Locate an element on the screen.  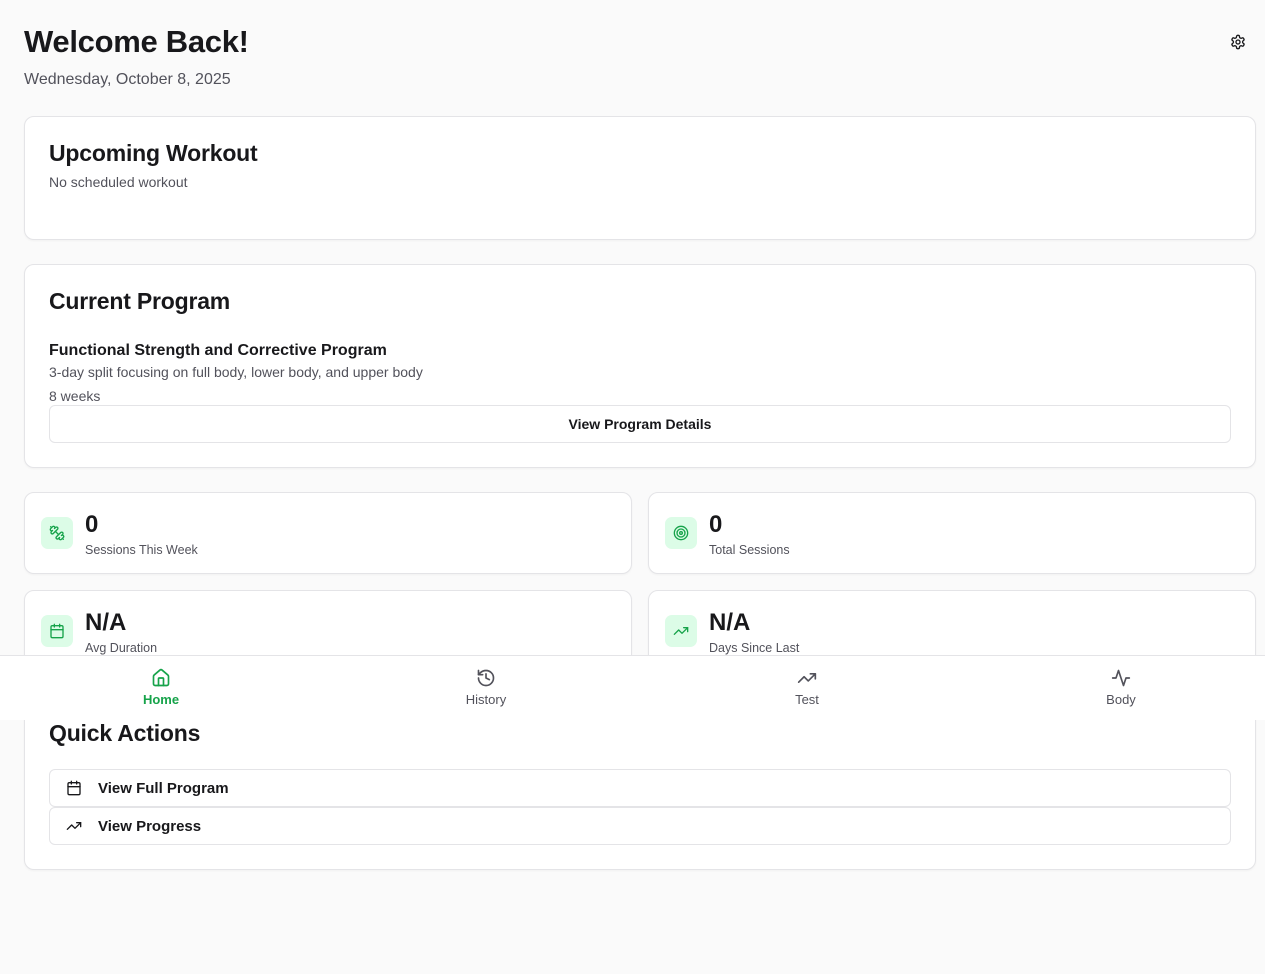
nav-item-test: Test is located at coordinates (807, 690).